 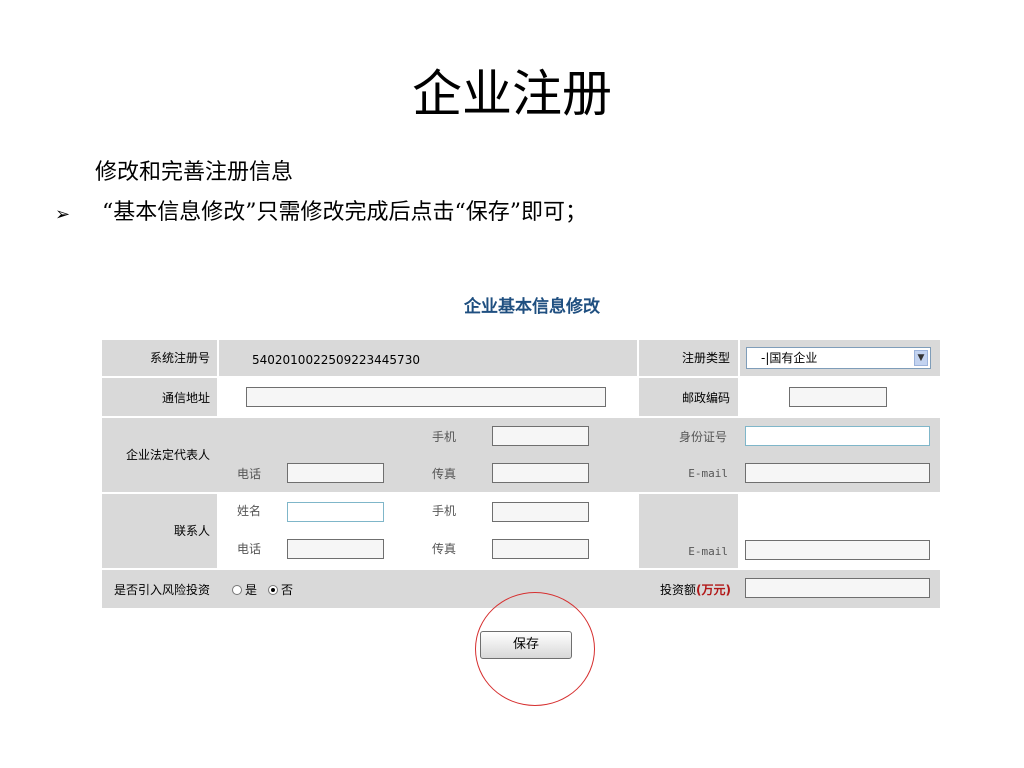 What do you see at coordinates (249, 549) in the screenshot?
I see `contact-phone-label: 电话` at bounding box center [249, 549].